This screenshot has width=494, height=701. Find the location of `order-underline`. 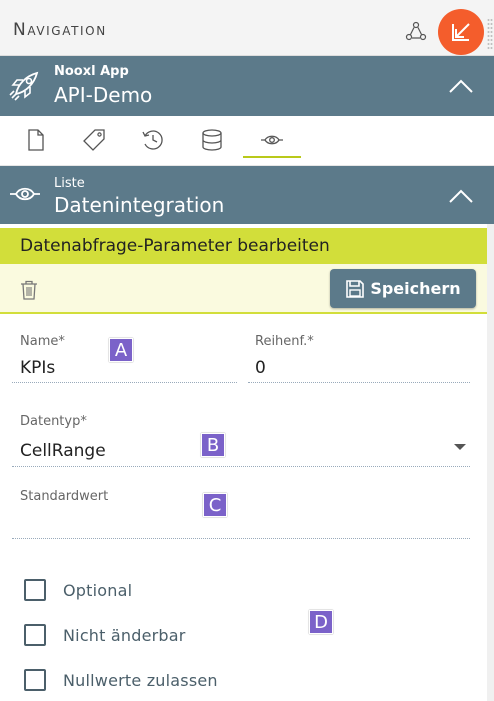

order-underline is located at coordinates (359, 382).